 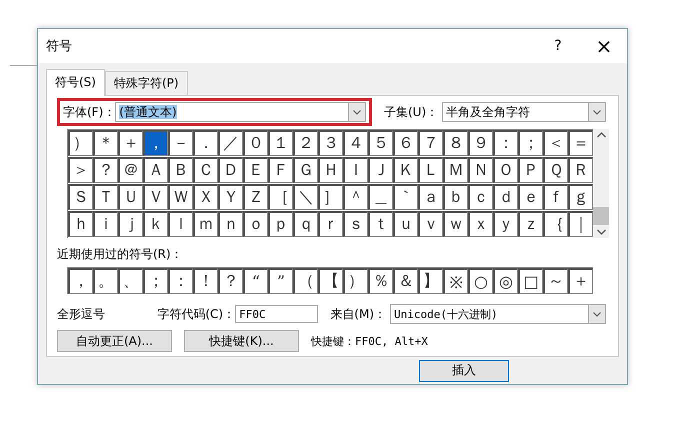 What do you see at coordinates (180, 281) in the screenshot?
I see `recent-symbol-cell: ：` at bounding box center [180, 281].